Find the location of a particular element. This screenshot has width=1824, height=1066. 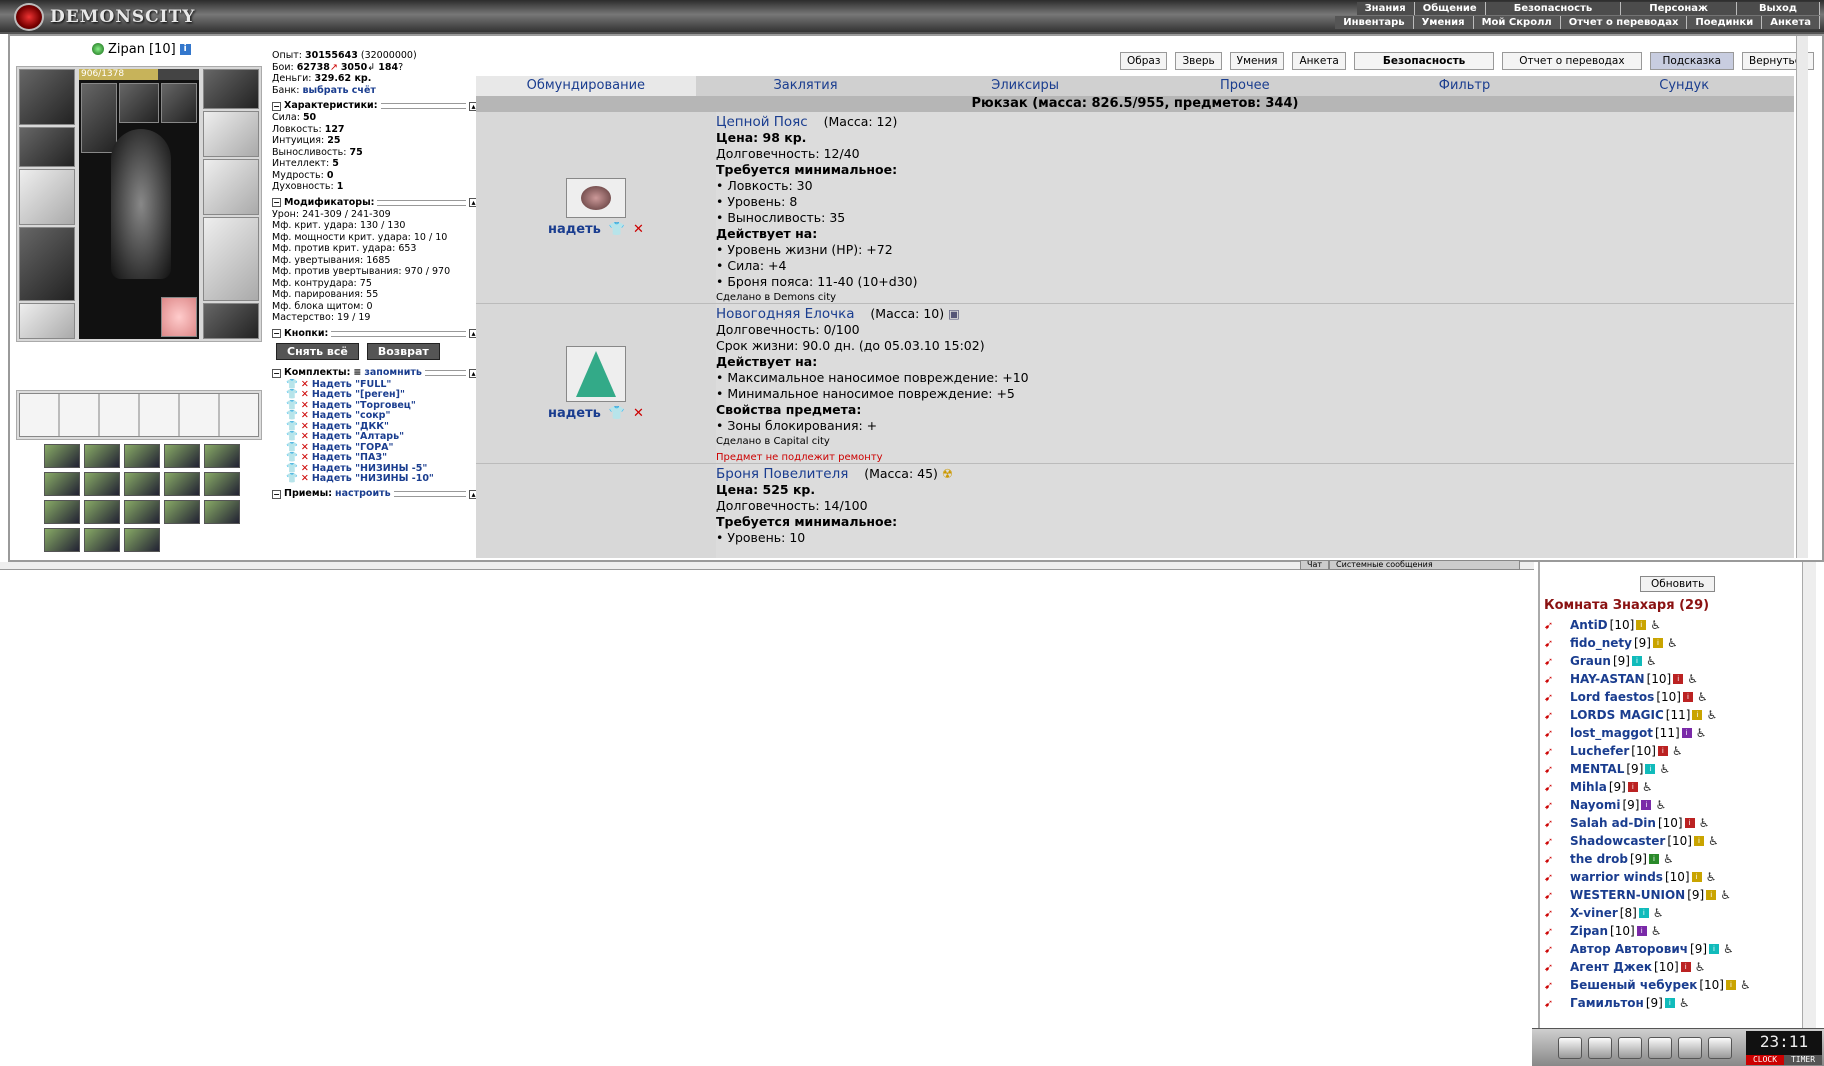

gloves-slot is located at coordinates (231, 134).